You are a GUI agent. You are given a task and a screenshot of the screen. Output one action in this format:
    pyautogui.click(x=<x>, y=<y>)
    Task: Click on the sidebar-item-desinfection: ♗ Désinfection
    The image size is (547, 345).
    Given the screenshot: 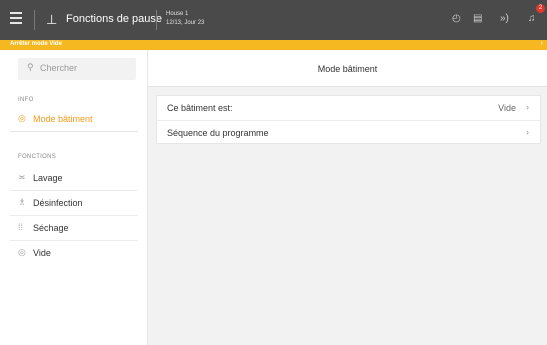 What is the action you would take?
    pyautogui.click(x=74, y=203)
    